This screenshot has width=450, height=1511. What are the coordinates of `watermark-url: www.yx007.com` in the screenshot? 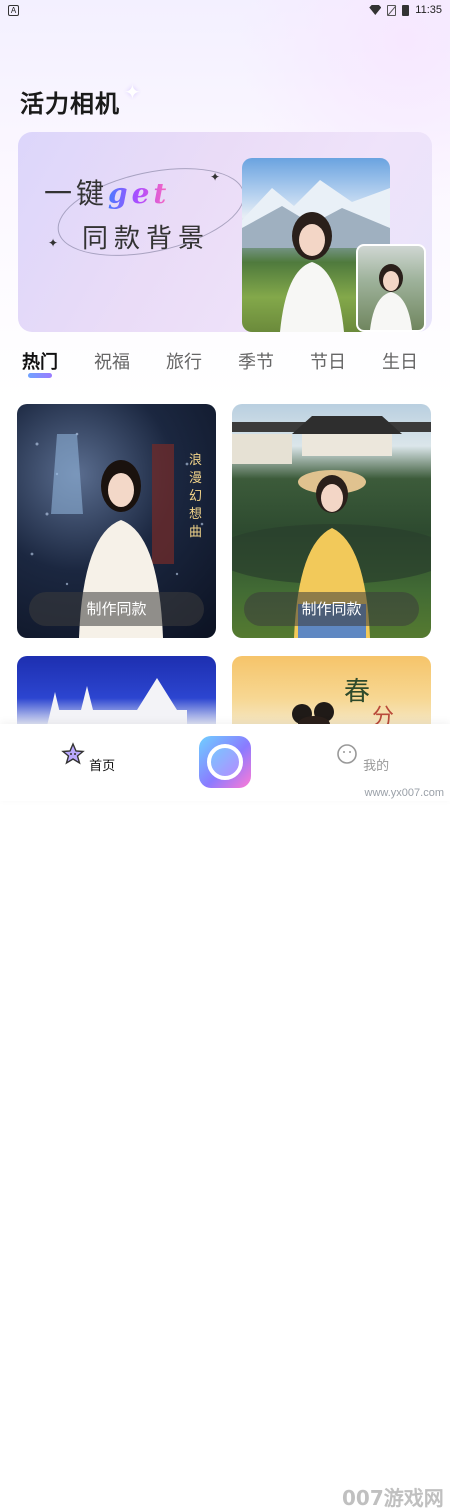 It's located at (404, 793).